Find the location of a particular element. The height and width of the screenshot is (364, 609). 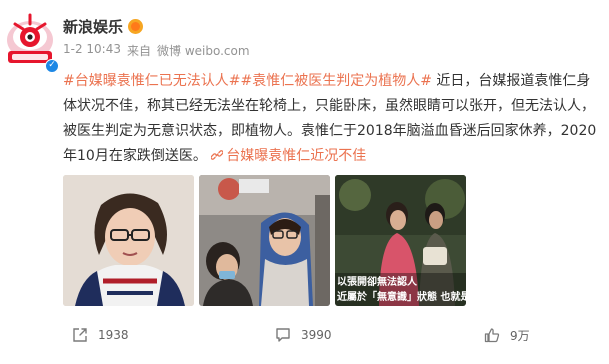

post-image-3: 以張開卻無法認人 近屬於「無意識」狀態 也就是 is located at coordinates (400, 240).